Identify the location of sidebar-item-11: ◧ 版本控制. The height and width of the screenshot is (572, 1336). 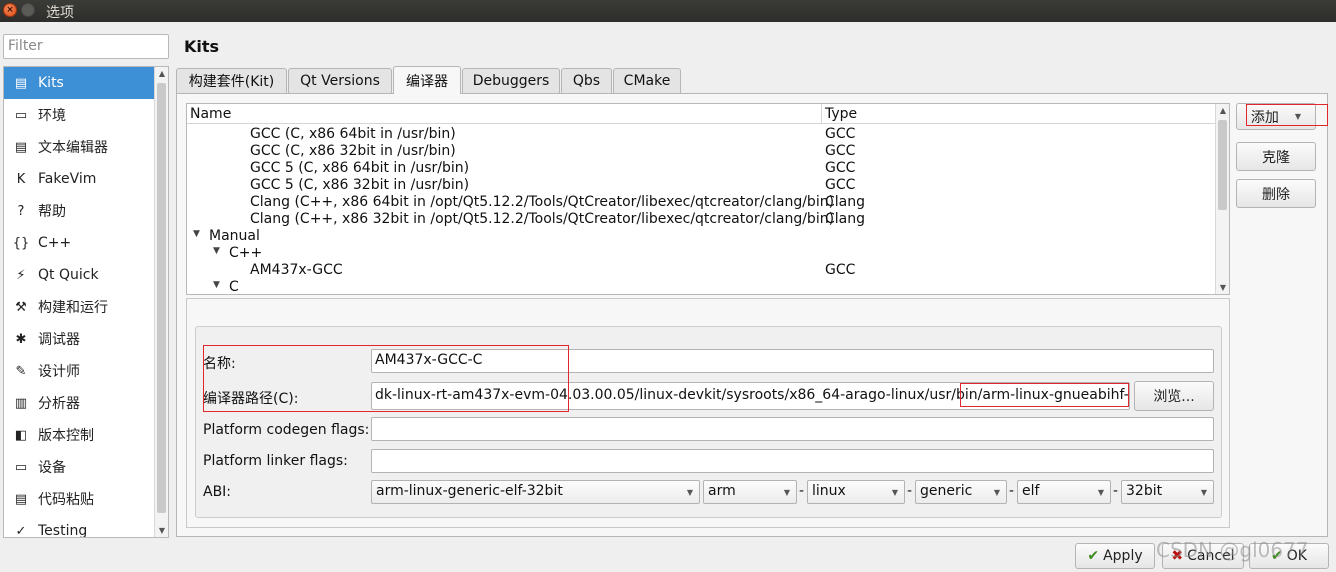
(79, 435).